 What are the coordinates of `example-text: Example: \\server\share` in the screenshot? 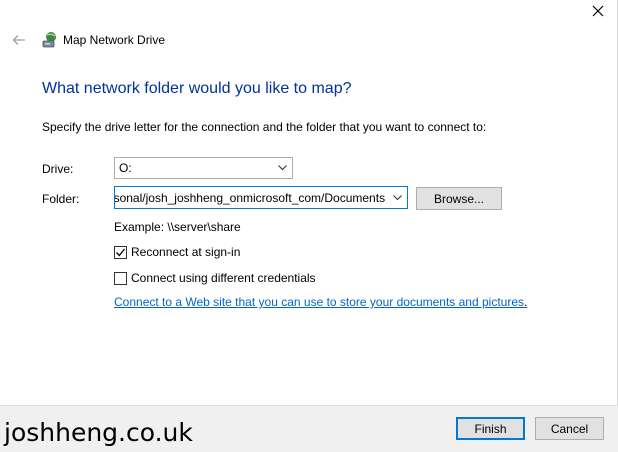 It's located at (177, 227).